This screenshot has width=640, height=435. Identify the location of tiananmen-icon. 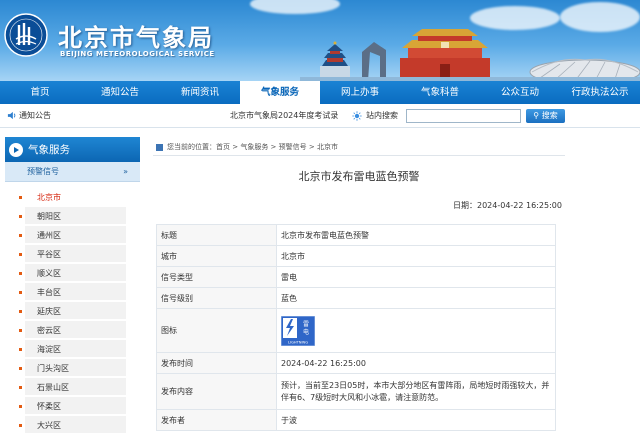
(445, 55).